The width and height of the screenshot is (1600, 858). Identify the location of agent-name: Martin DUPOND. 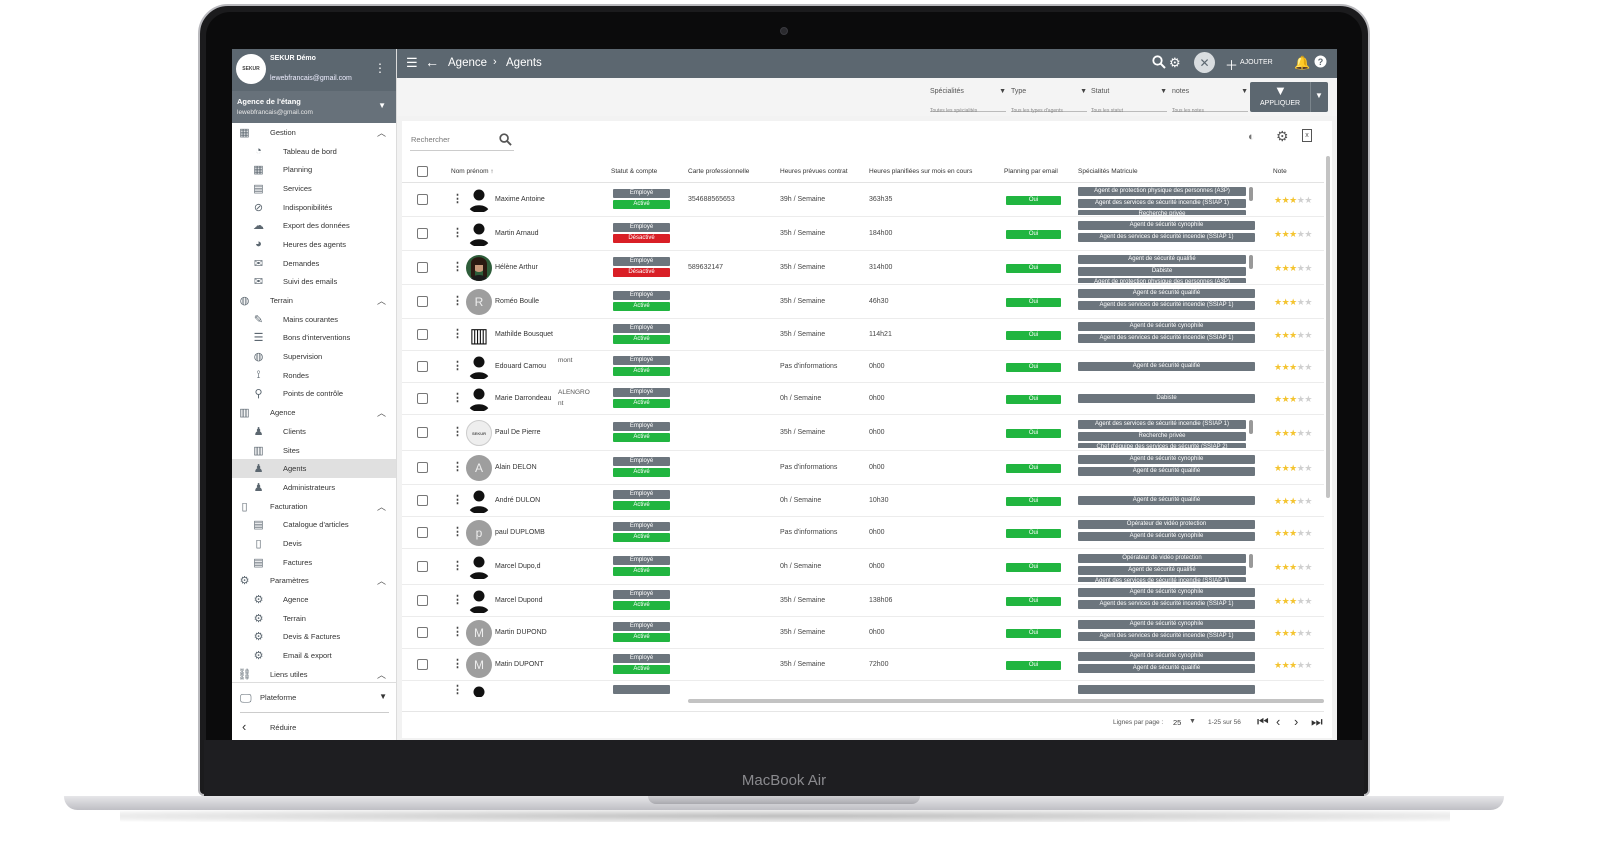
(521, 632).